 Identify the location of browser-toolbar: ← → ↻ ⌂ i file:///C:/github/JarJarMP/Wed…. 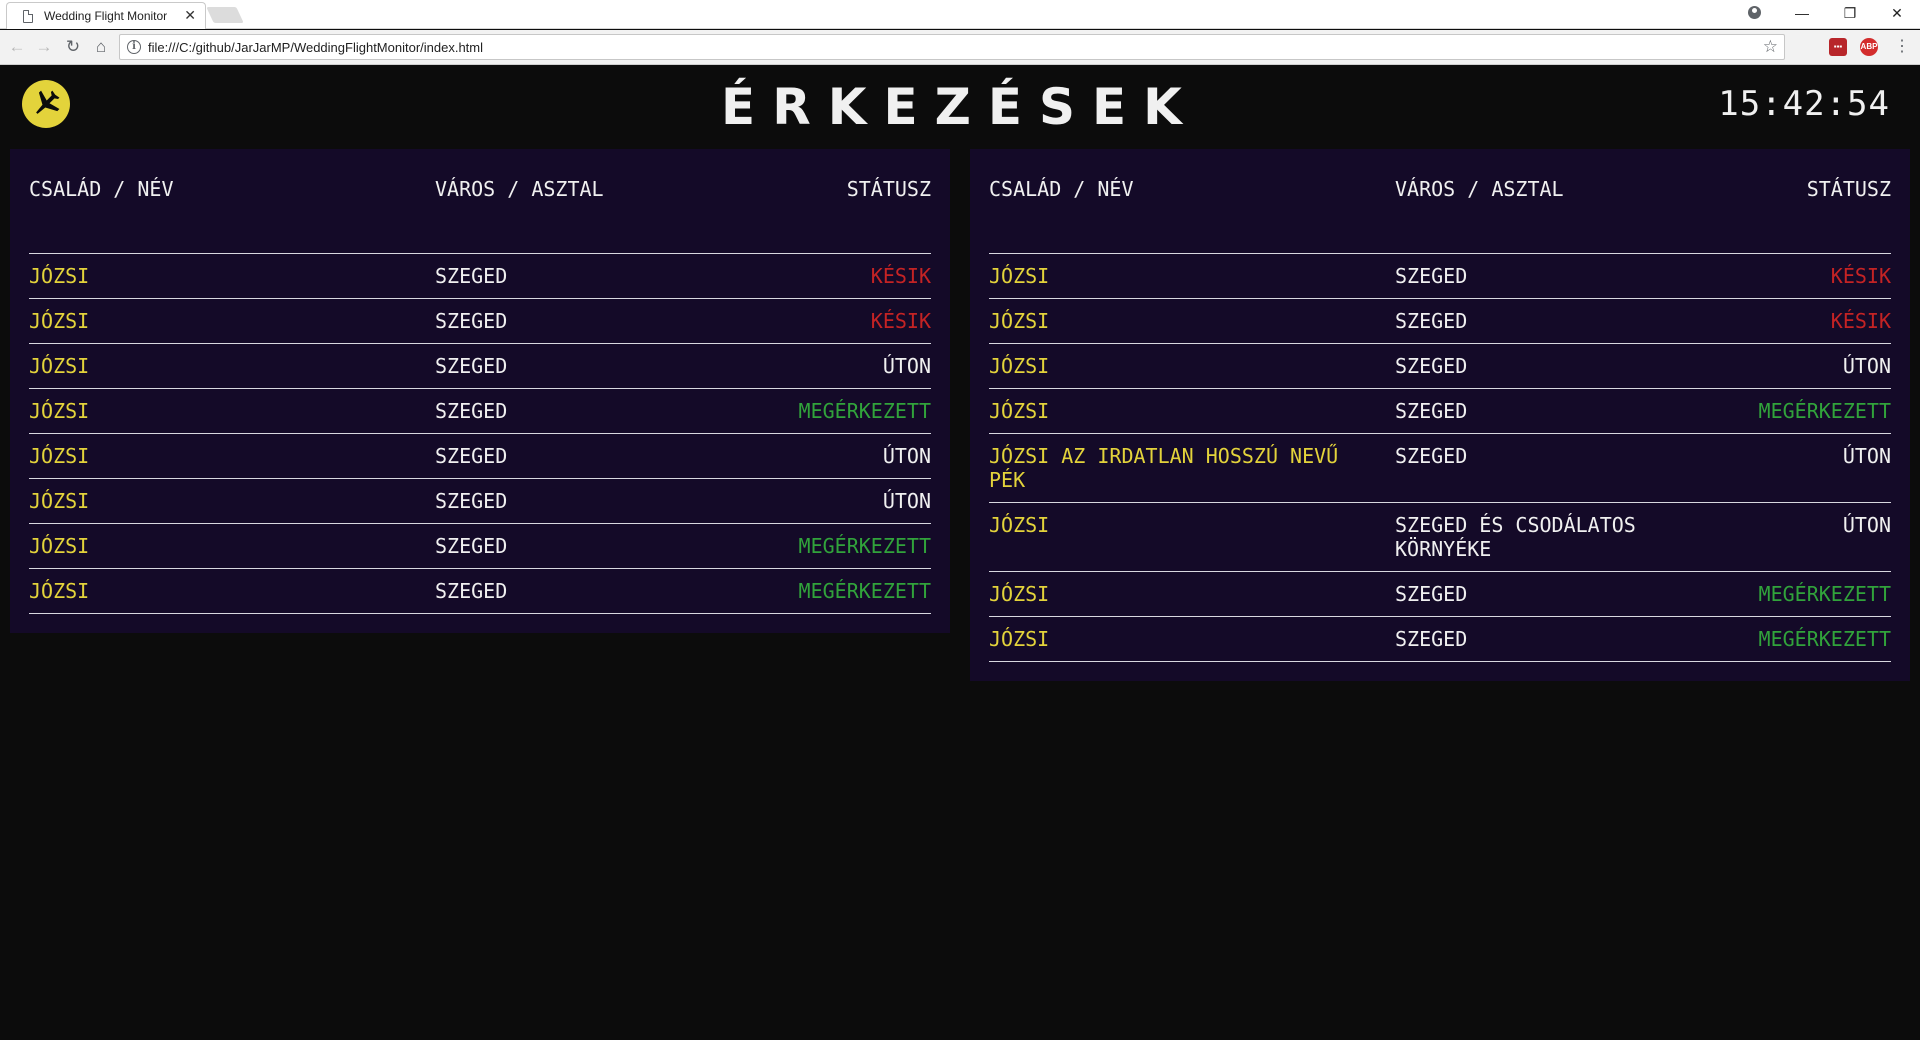
(960, 47).